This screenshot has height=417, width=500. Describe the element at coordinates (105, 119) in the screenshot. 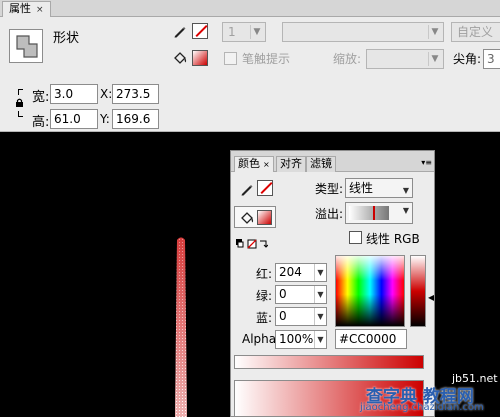

I see `y-label: Y:` at that location.